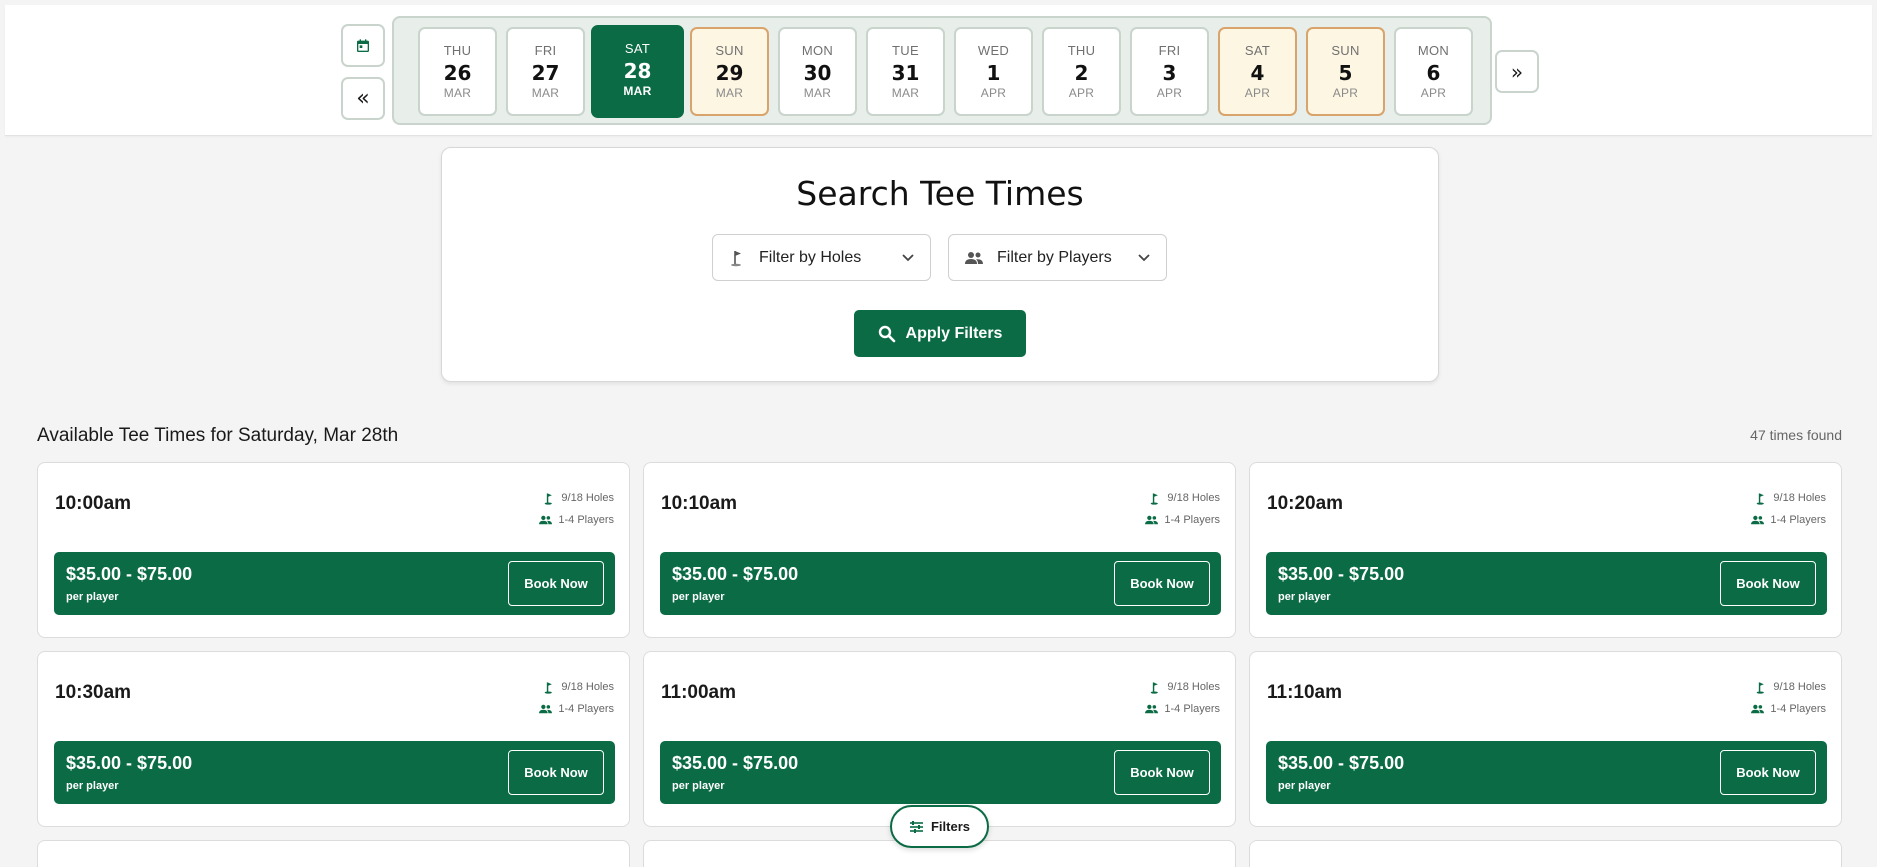  What do you see at coordinates (817, 71) in the screenshot?
I see `date-item-mon-30: MON 30 MAR` at bounding box center [817, 71].